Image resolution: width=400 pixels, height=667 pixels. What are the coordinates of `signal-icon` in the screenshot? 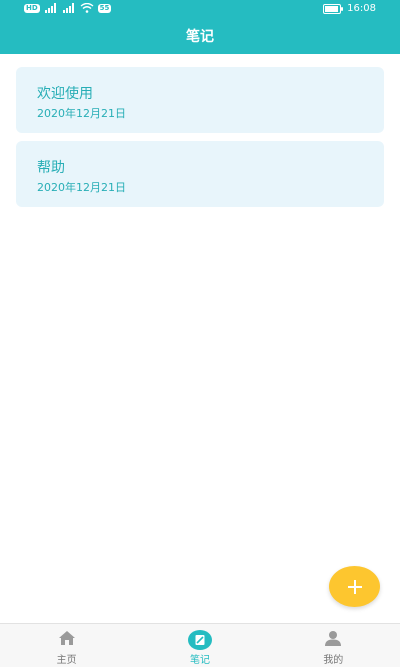 It's located at (50, 8).